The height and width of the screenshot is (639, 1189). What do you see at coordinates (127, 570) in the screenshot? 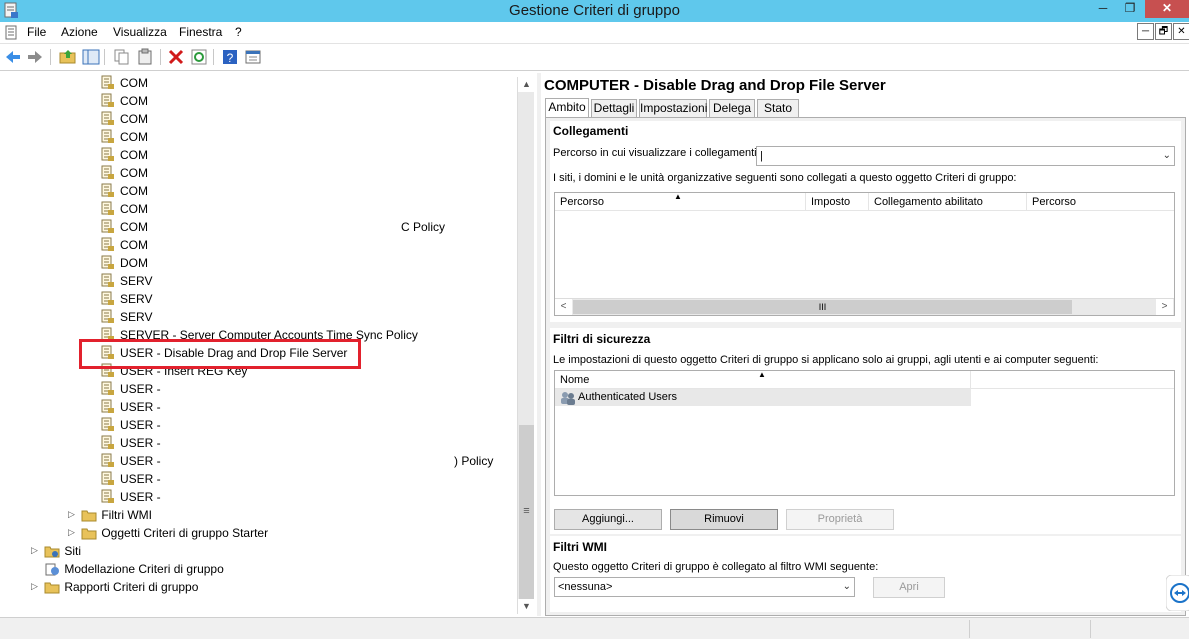
I see `tree-item-modellazione: Modellazione Criteri di gruppo` at bounding box center [127, 570].